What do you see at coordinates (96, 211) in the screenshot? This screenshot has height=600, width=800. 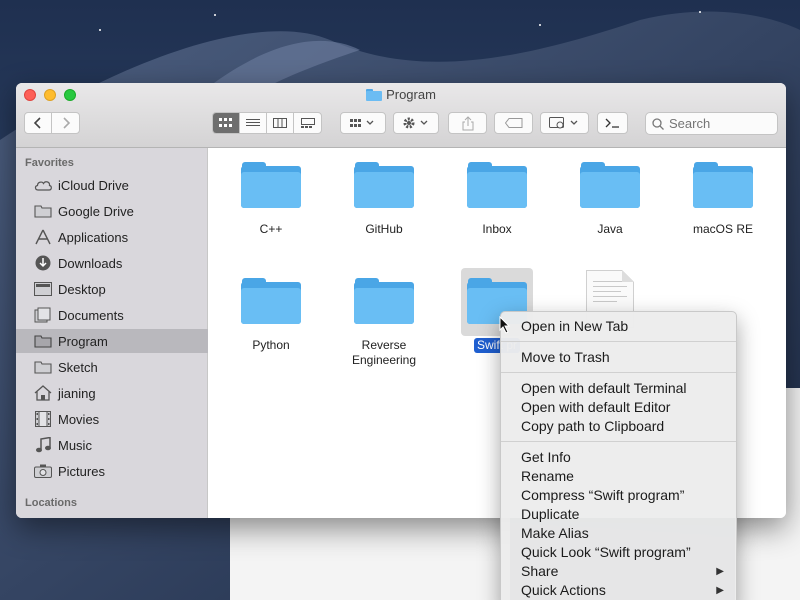 I see `sidebar-item-label: Google Drive` at bounding box center [96, 211].